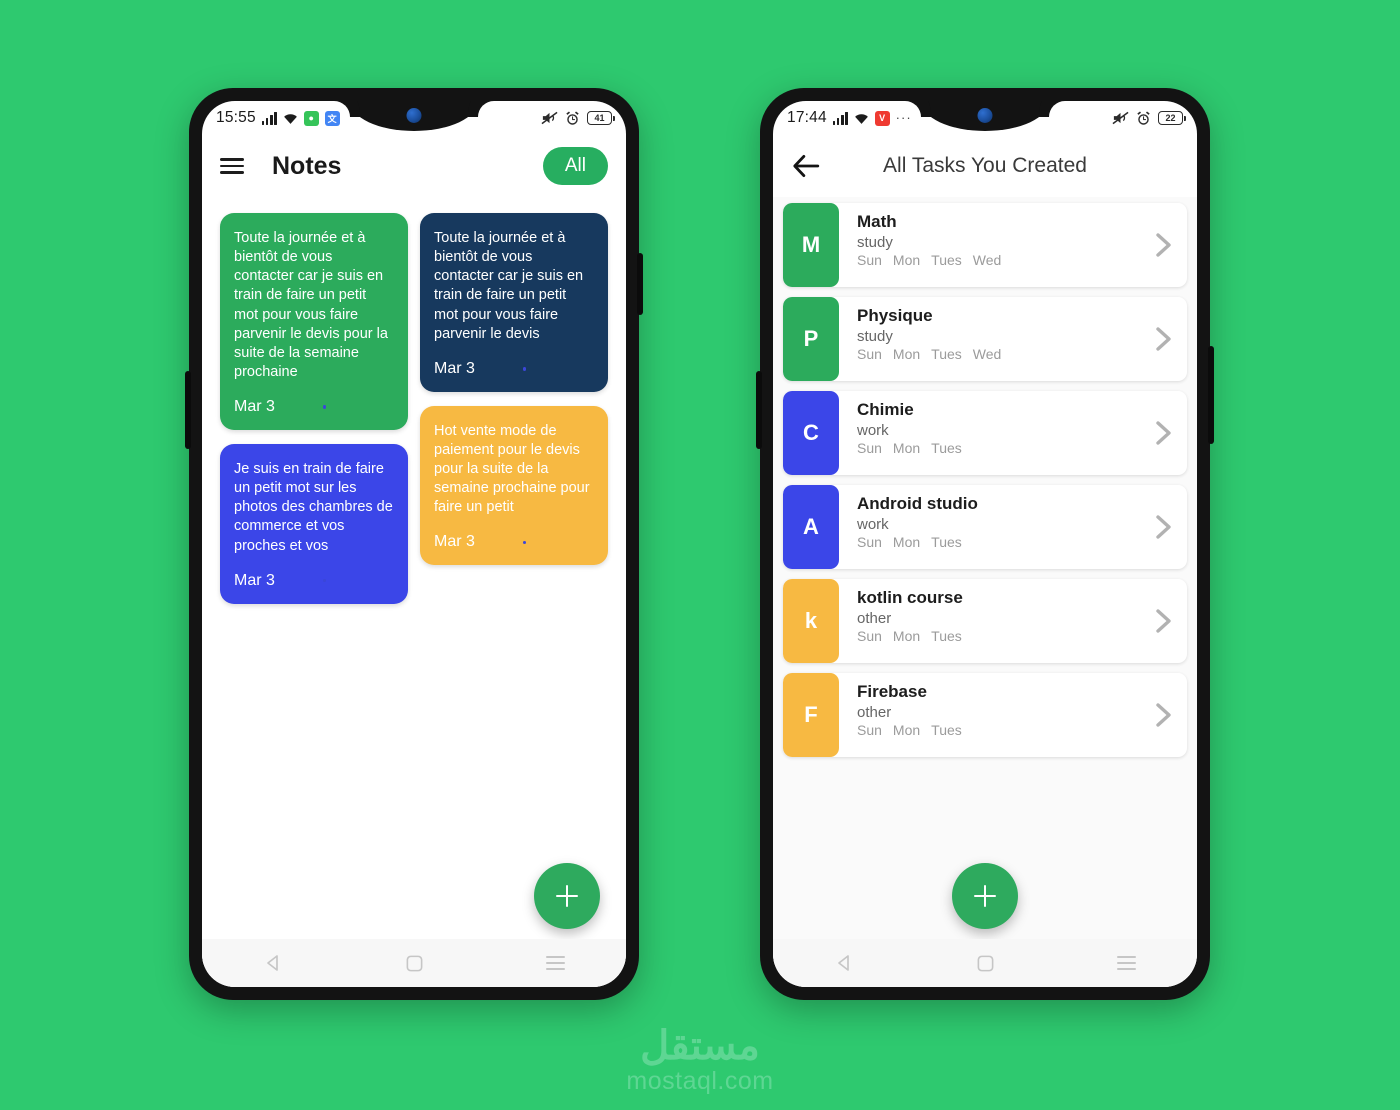 The image size is (1400, 1110). I want to click on hamburger-icon, so click(232, 166).